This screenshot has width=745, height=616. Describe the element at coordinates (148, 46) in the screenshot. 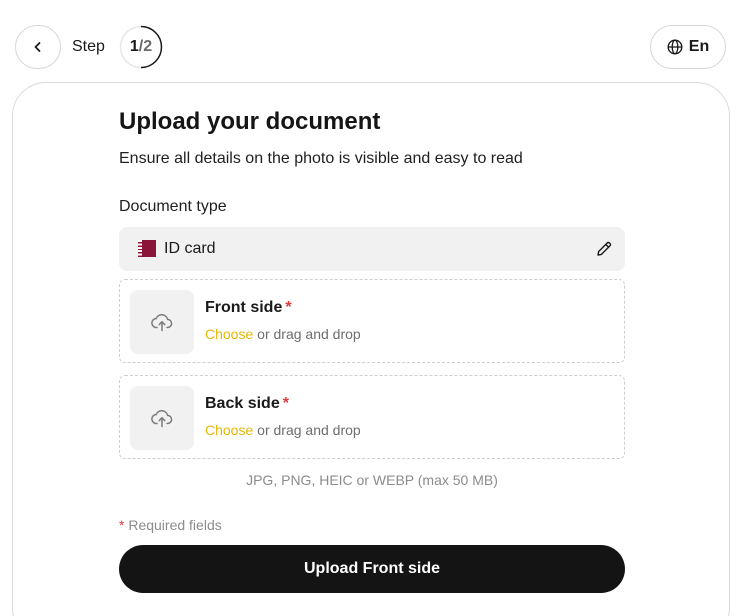

I see `step-total: 2` at that location.